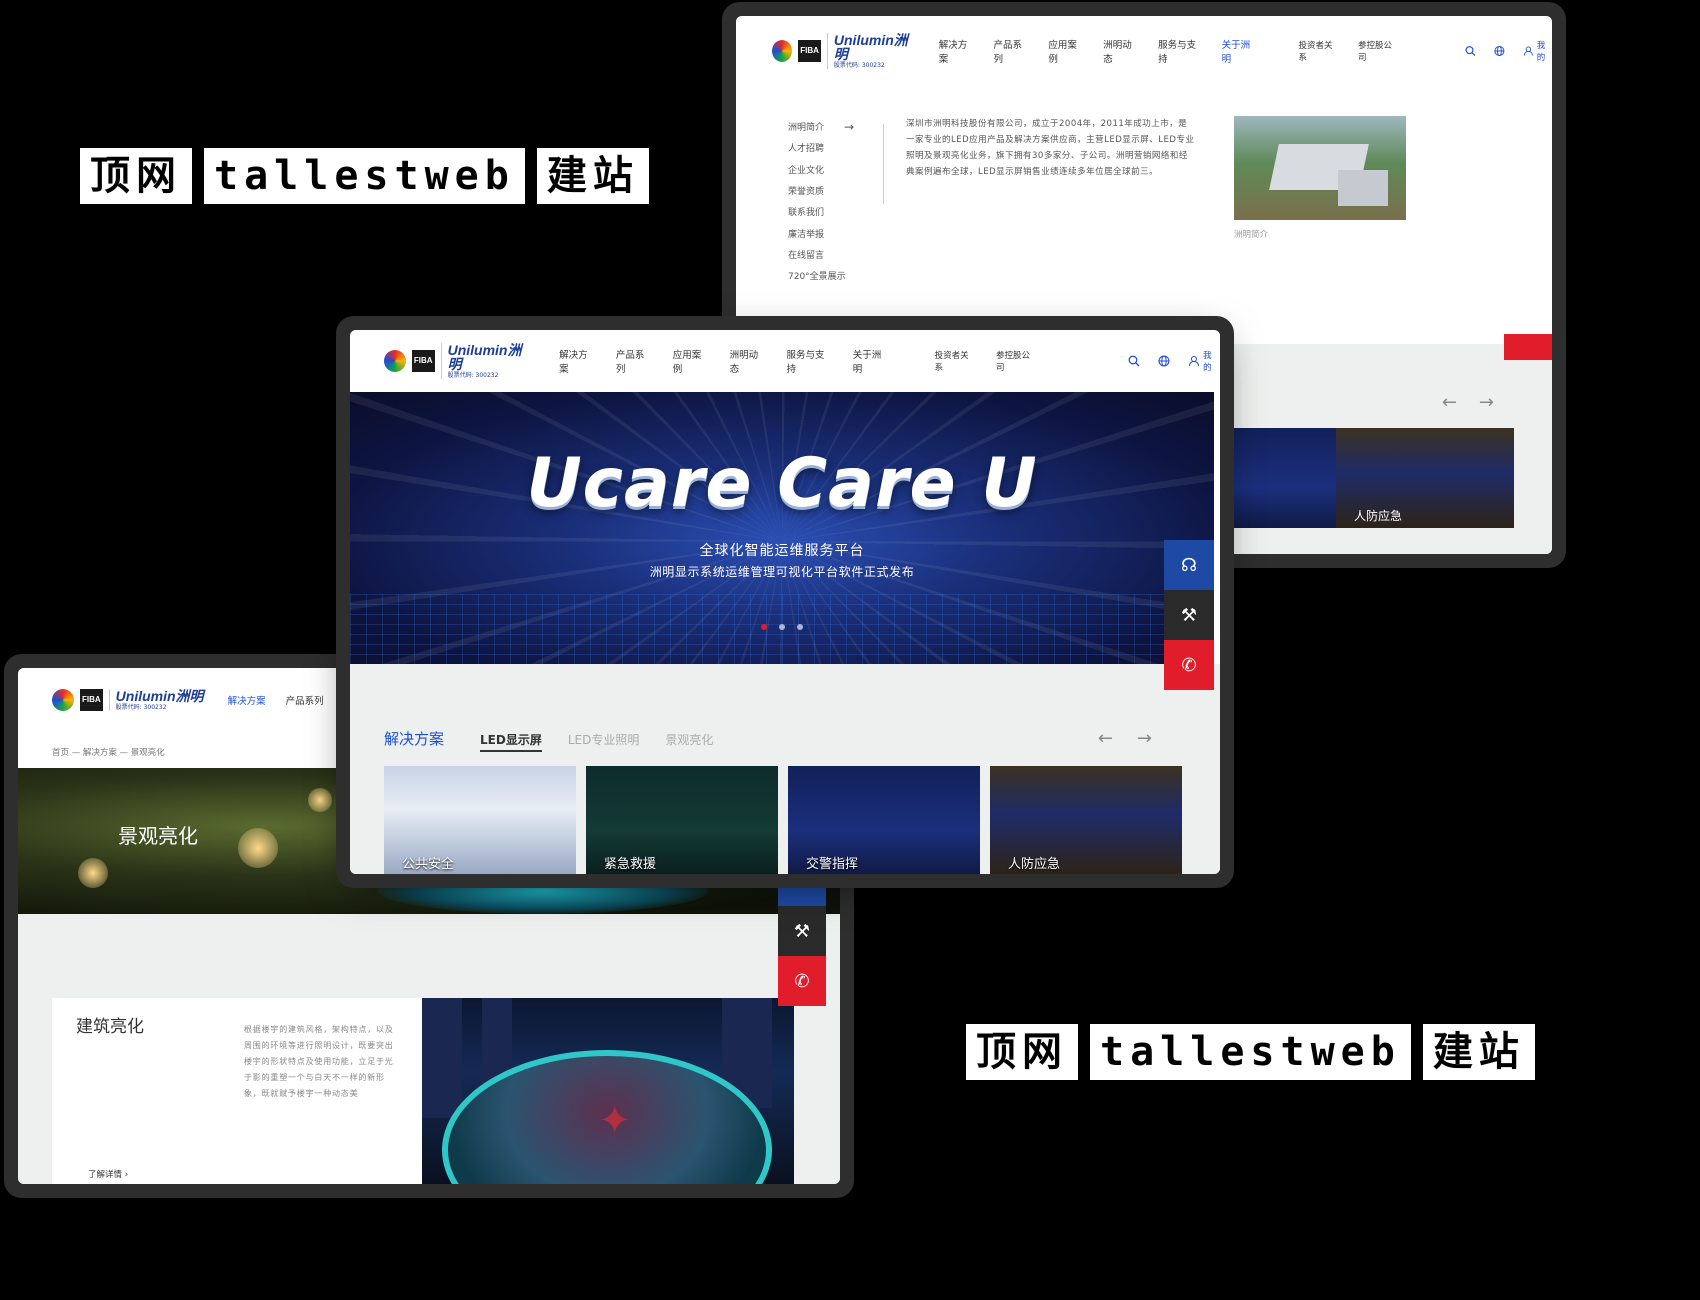 This screenshot has width=1700, height=1300. What do you see at coordinates (821, 232) in the screenshot?
I see `sidebar-item-report: 廉洁举报` at bounding box center [821, 232].